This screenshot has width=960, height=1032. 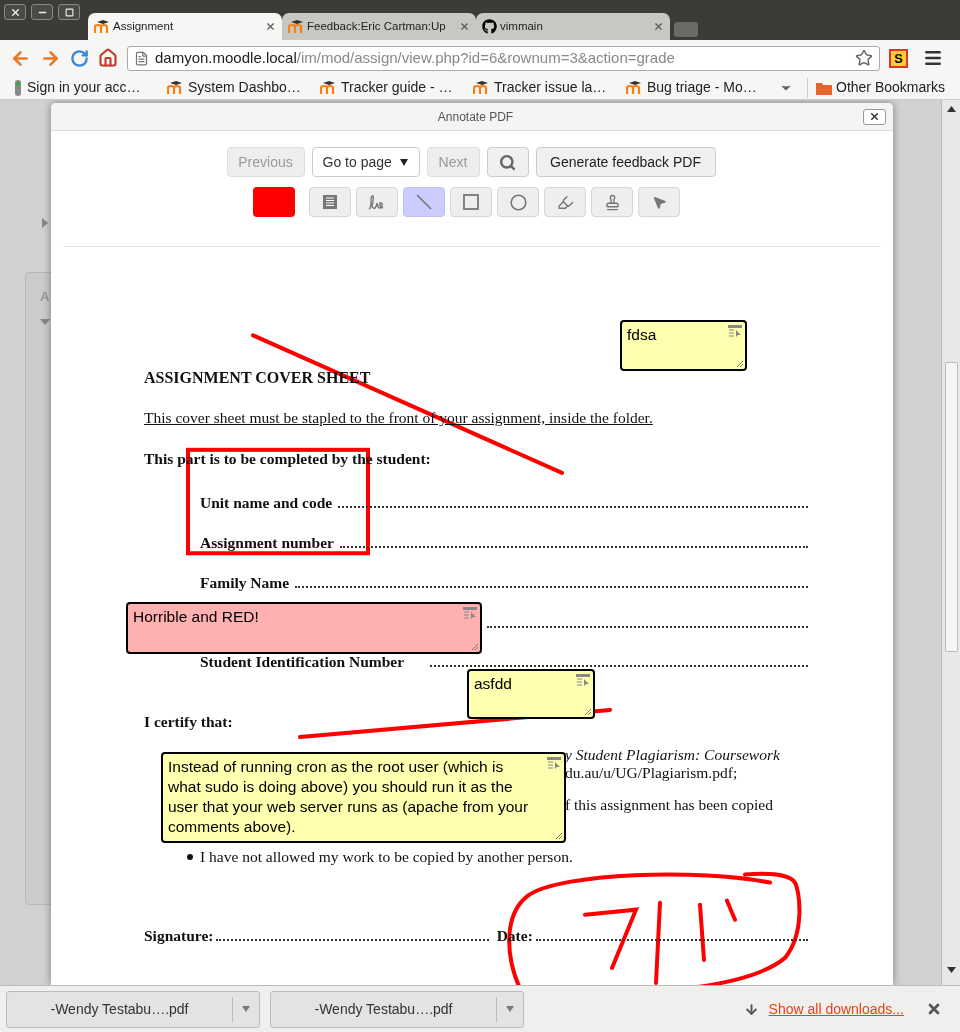 What do you see at coordinates (18, 87) in the screenshot?
I see `bookmark-page-icon` at bounding box center [18, 87].